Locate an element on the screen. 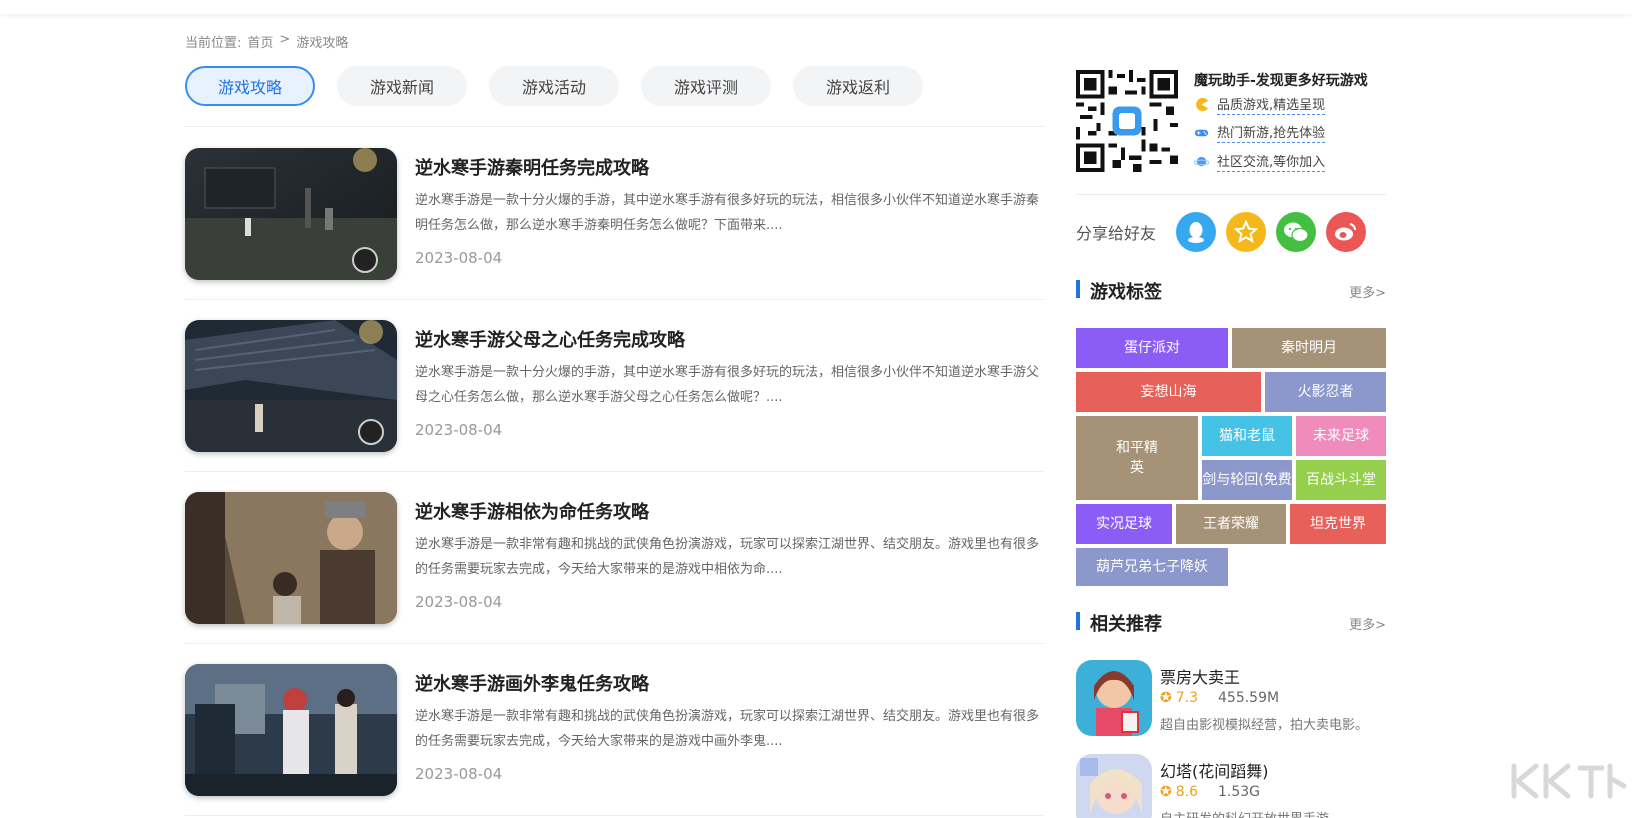 The width and height of the screenshot is (1632, 818). wechat-icon is located at coordinates (1296, 232).